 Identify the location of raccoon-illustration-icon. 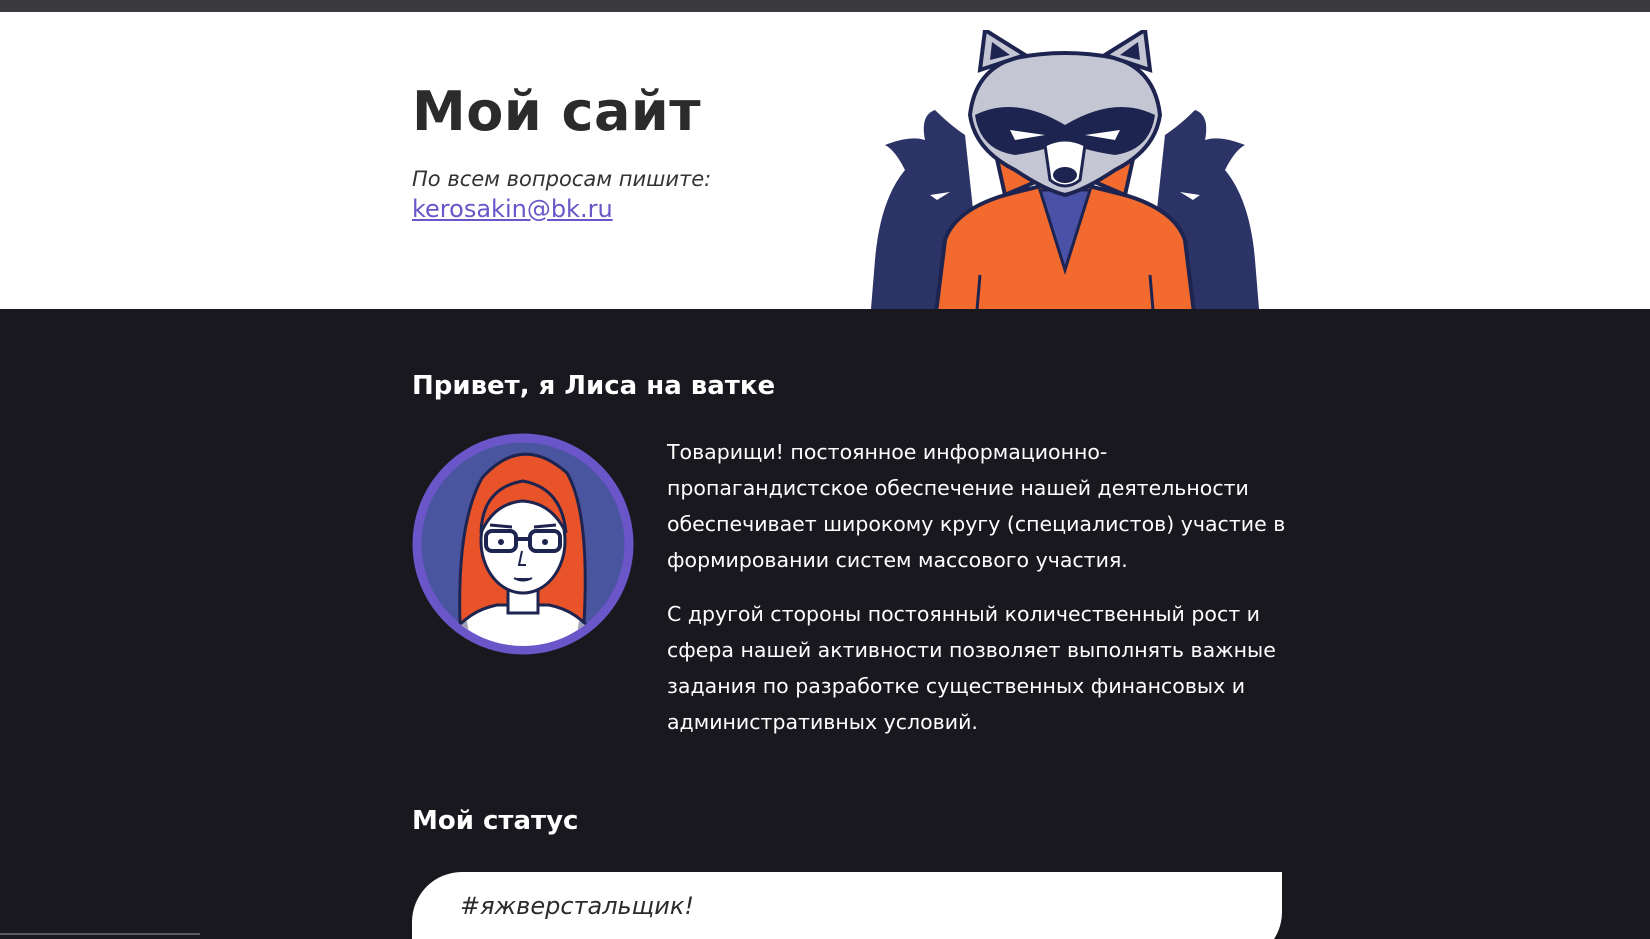
(1065, 169).